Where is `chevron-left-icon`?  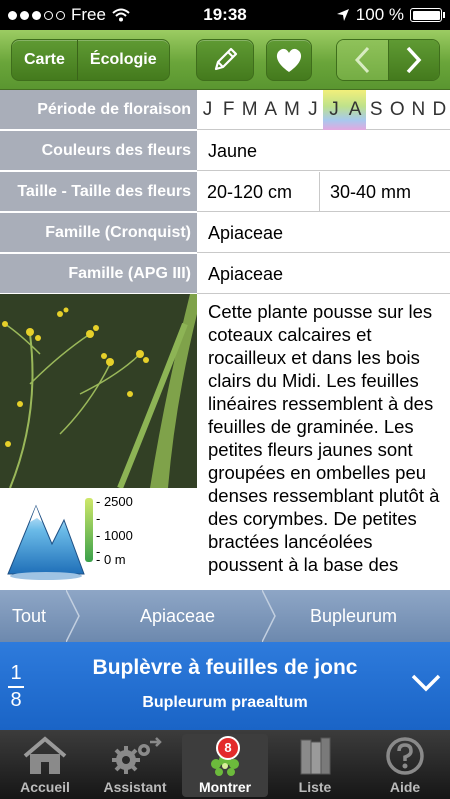 chevron-left-icon is located at coordinates (362, 60).